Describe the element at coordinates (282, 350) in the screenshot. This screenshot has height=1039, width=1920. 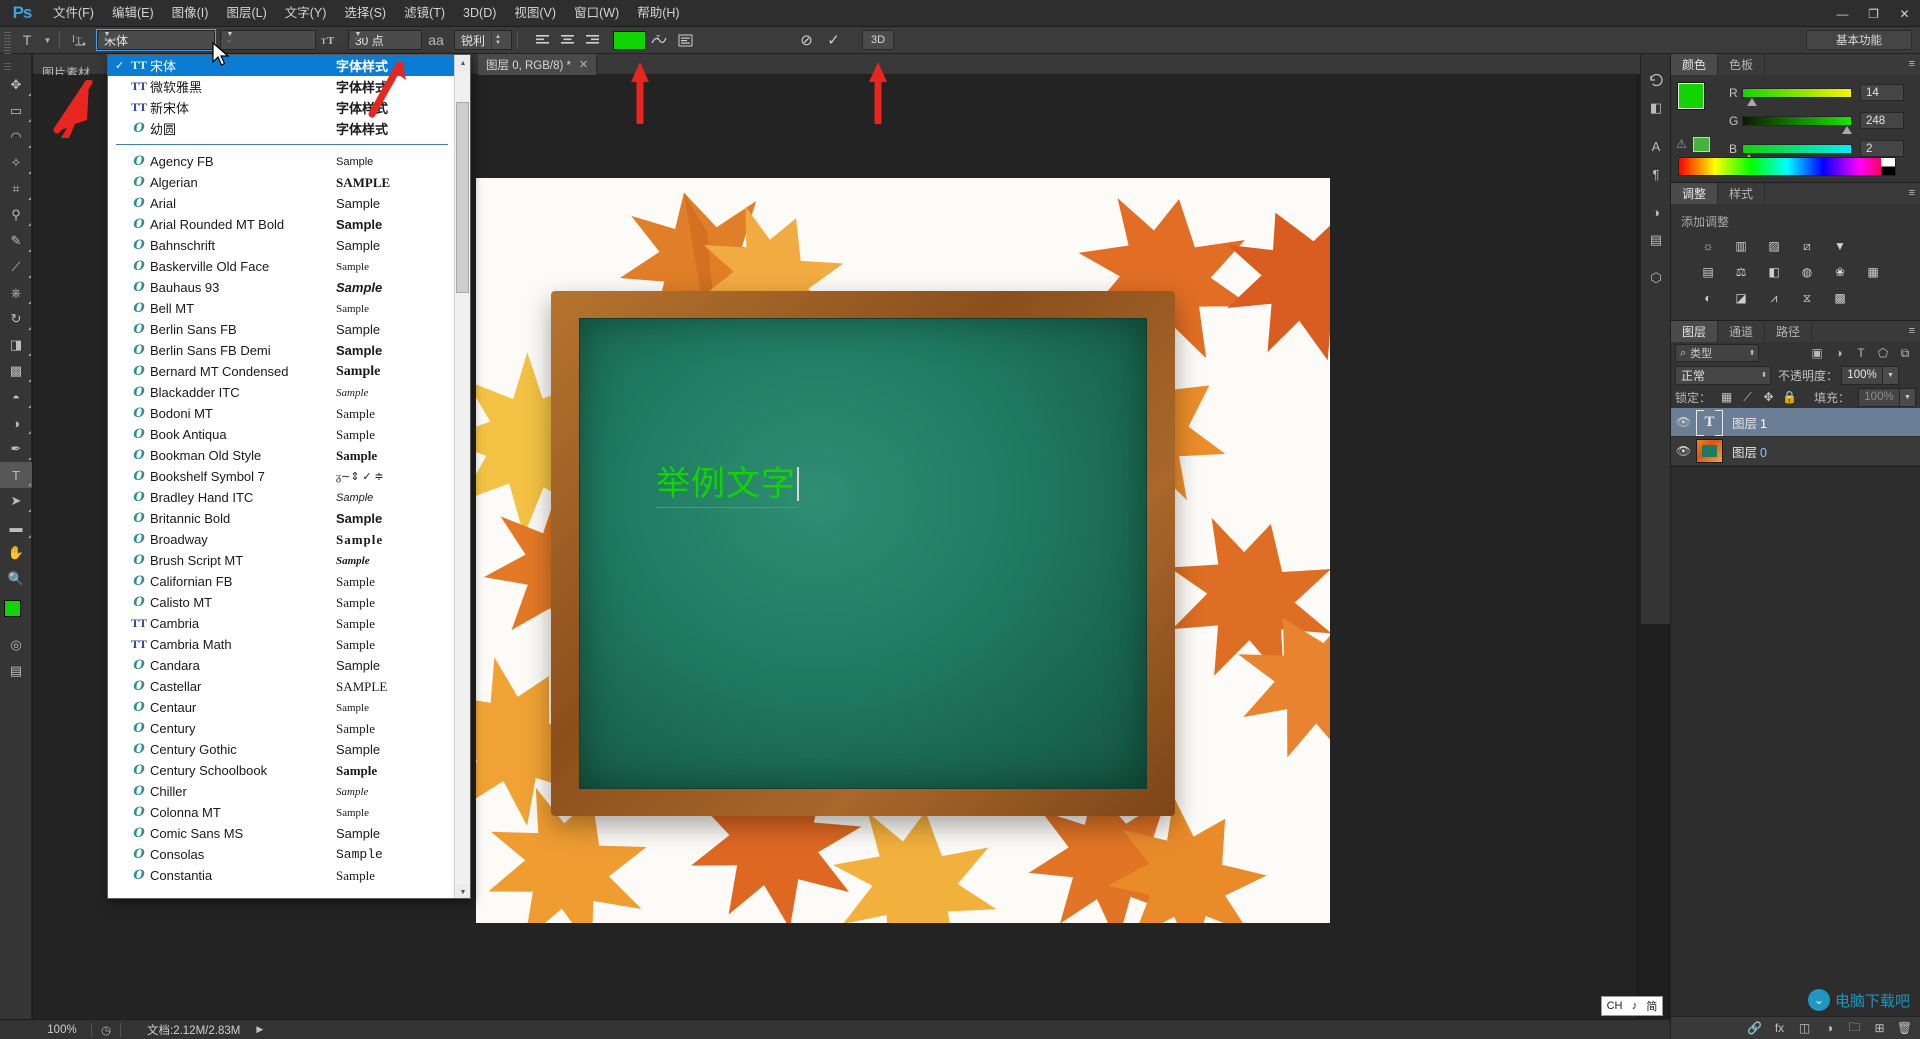
I see `font-list-item: O Berlin Sans FB Demi Sample` at that location.